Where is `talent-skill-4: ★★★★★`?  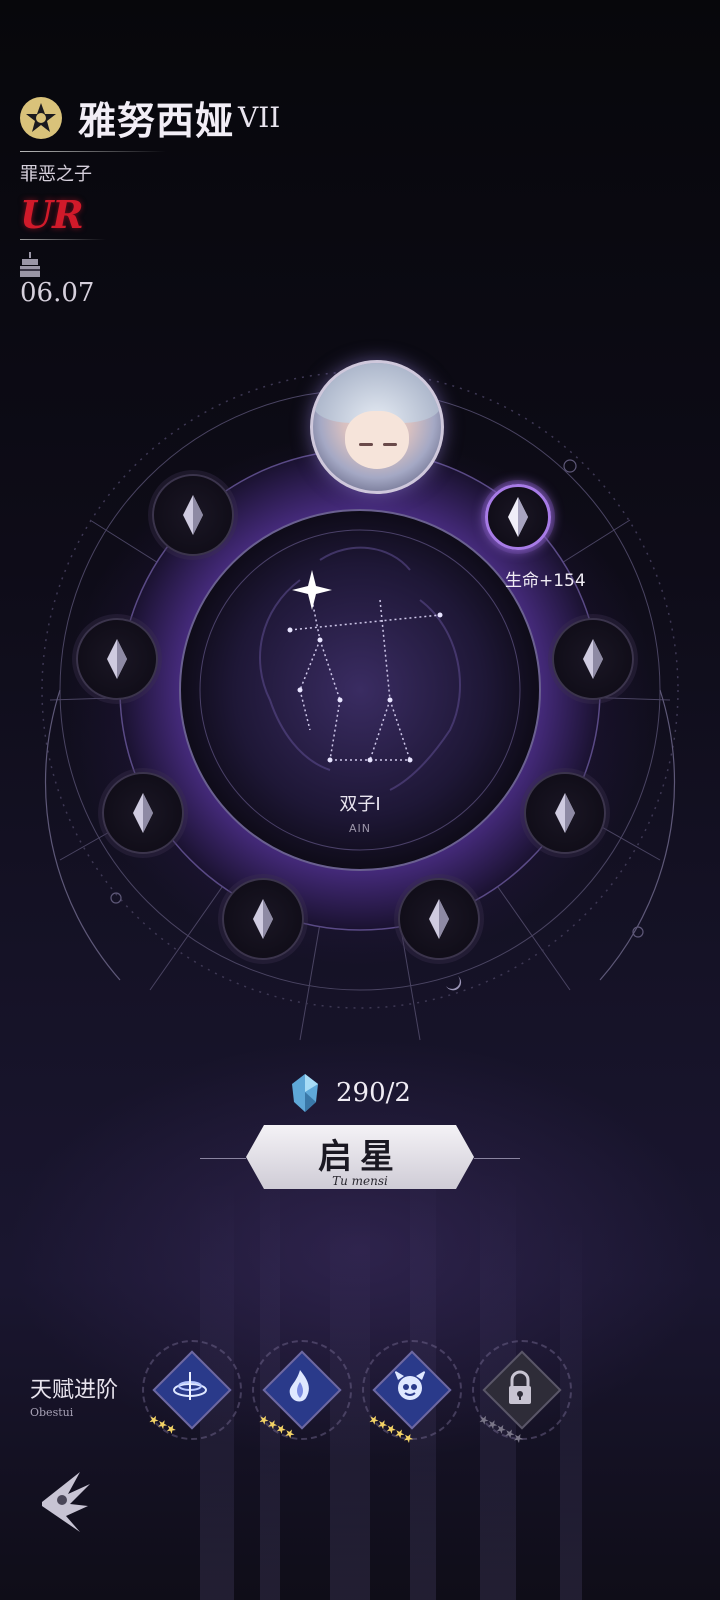
talent-skill-4: ★★★★★ is located at coordinates (522, 1393).